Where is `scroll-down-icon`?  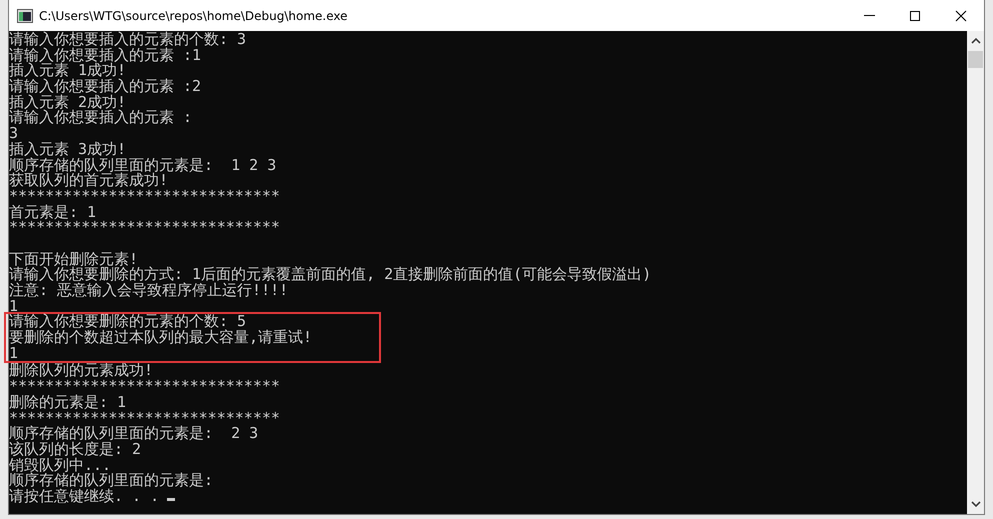 scroll-down-icon is located at coordinates (975, 504).